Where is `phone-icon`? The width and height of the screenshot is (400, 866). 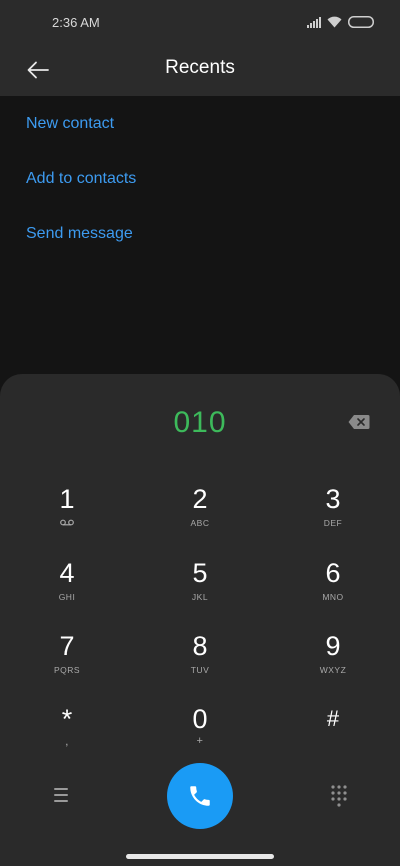 phone-icon is located at coordinates (200, 796).